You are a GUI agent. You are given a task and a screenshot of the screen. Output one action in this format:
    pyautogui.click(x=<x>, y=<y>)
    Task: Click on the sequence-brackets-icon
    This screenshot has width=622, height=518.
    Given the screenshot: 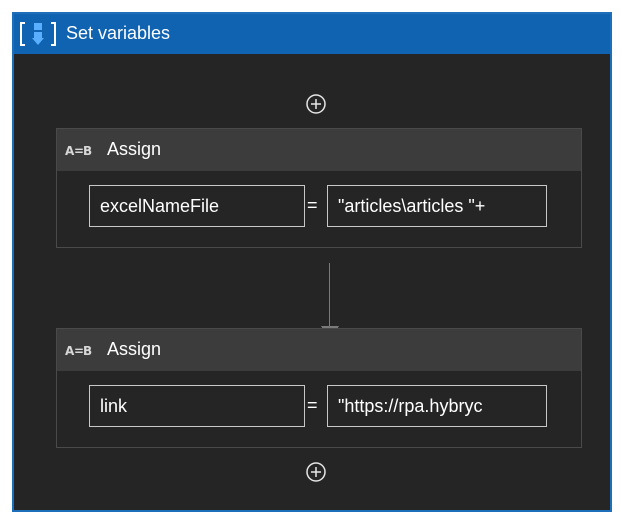 What is the action you would take?
    pyautogui.click(x=38, y=34)
    